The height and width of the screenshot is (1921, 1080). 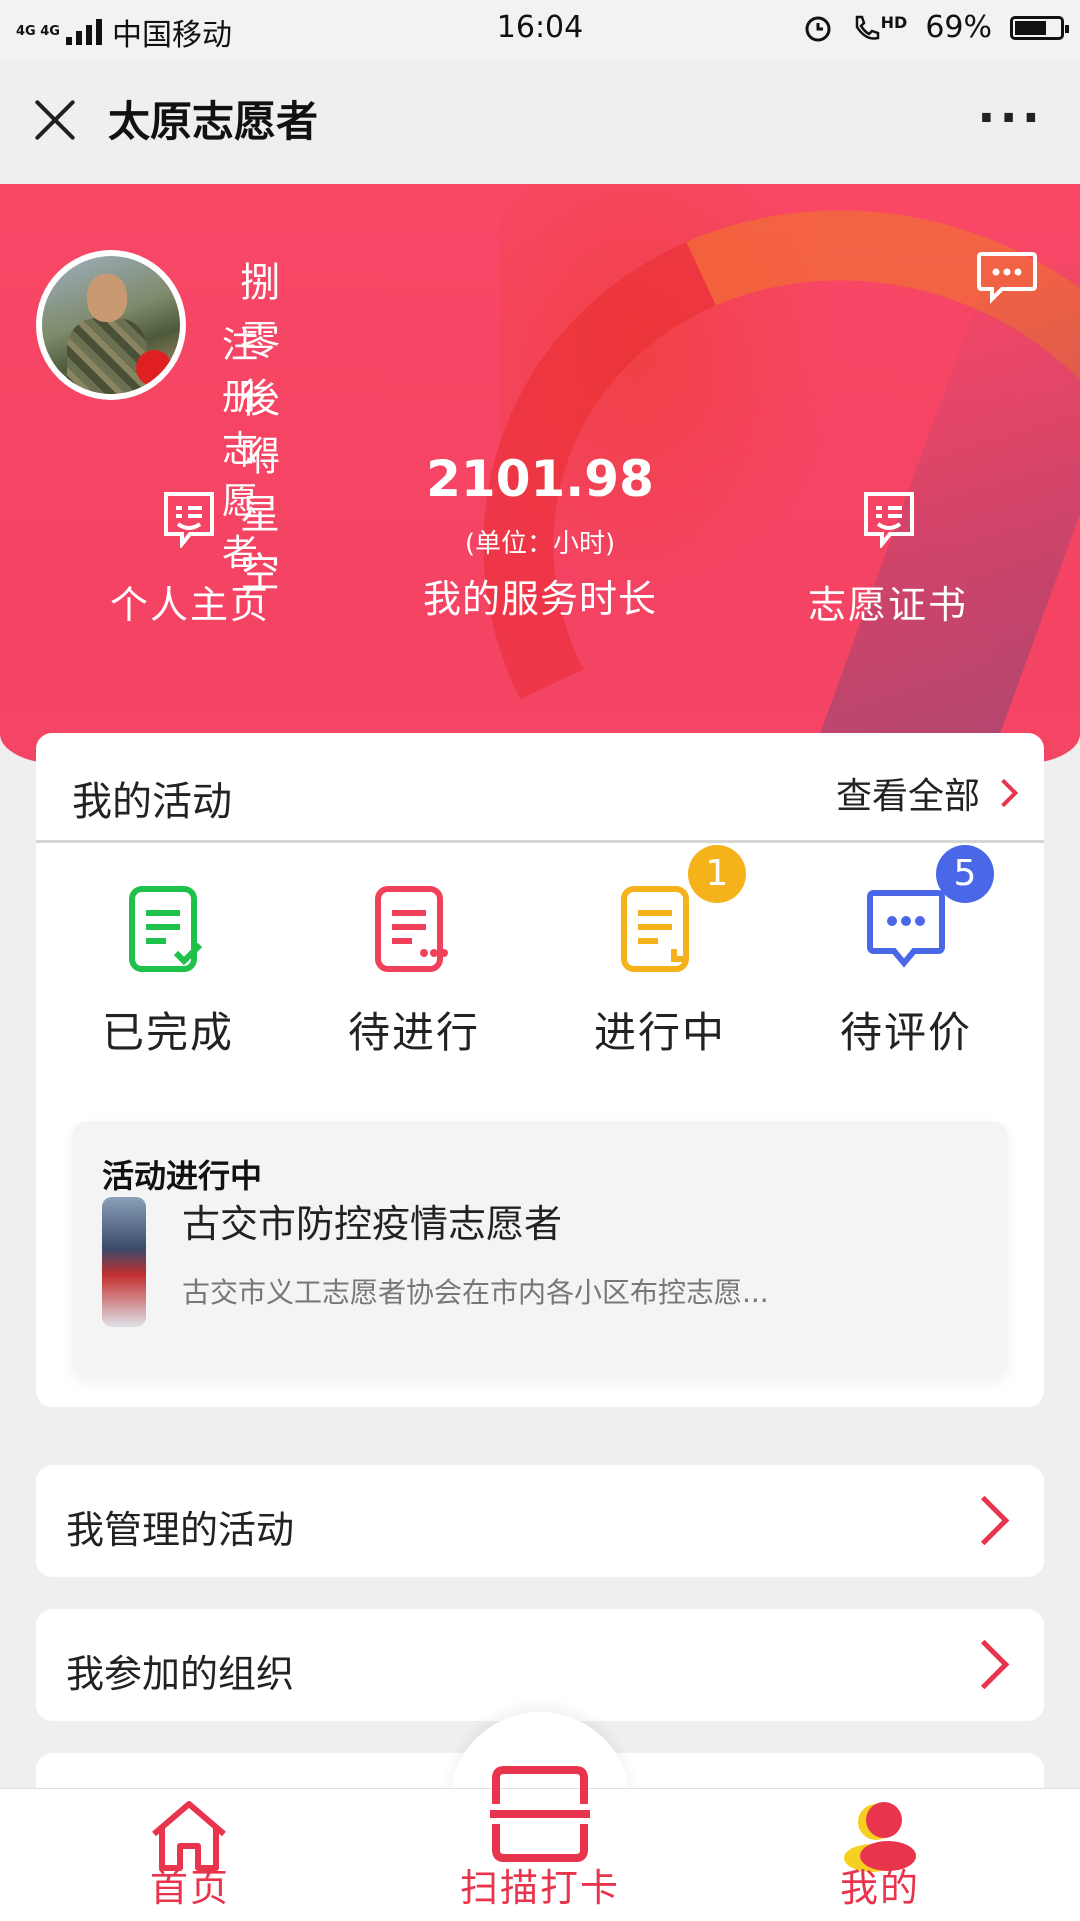 What do you see at coordinates (124, 1262) in the screenshot?
I see `activity-thumbnail` at bounding box center [124, 1262].